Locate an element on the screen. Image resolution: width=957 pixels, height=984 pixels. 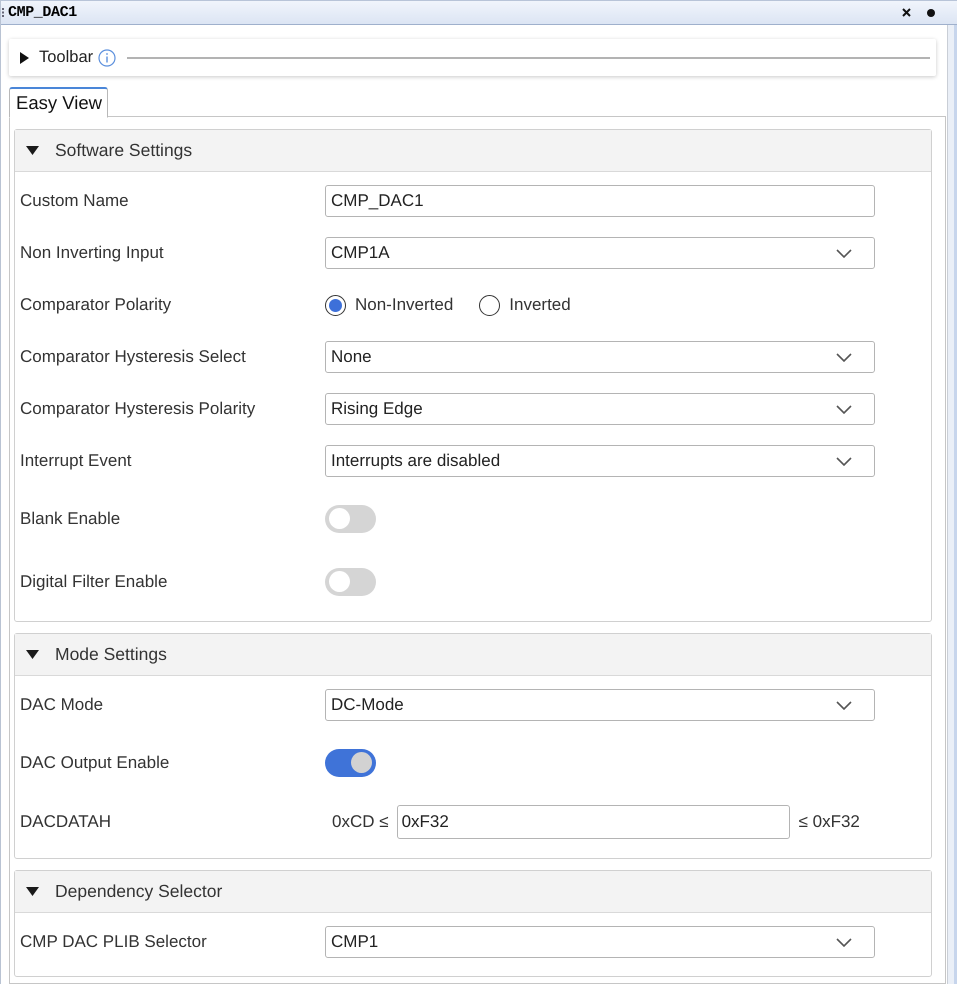
expand-triangle-icon is located at coordinates (24, 58).